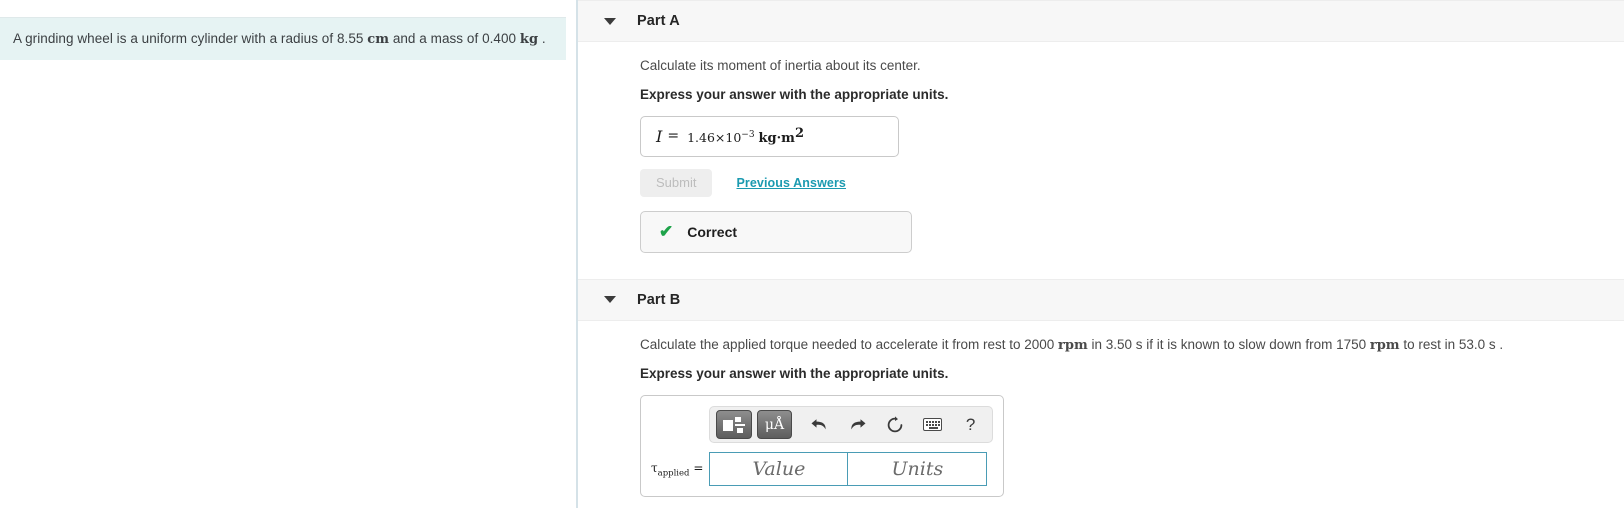  I want to click on part-b-title: Part B, so click(659, 299).